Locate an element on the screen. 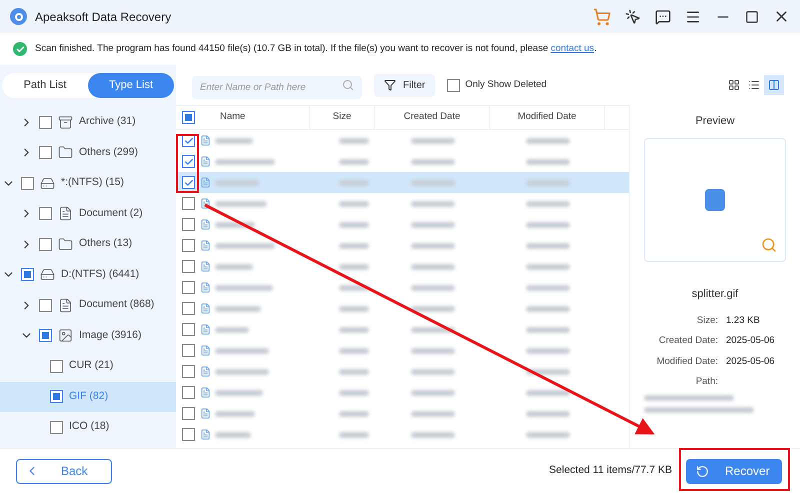 The image size is (800, 493). column-header: Modified Date is located at coordinates (547, 117).